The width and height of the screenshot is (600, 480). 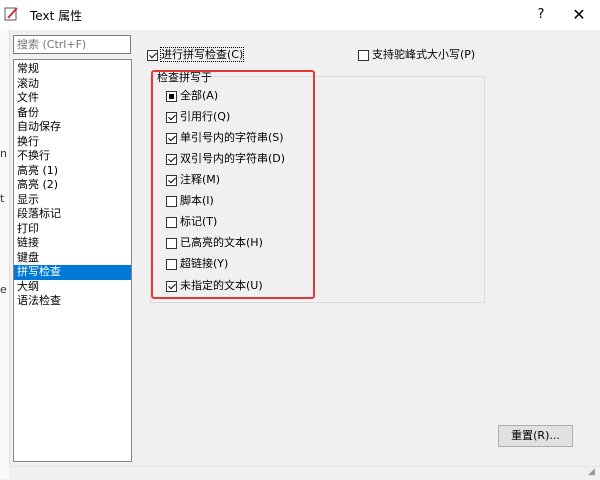 I want to click on category-item: 换行, so click(x=72, y=142).